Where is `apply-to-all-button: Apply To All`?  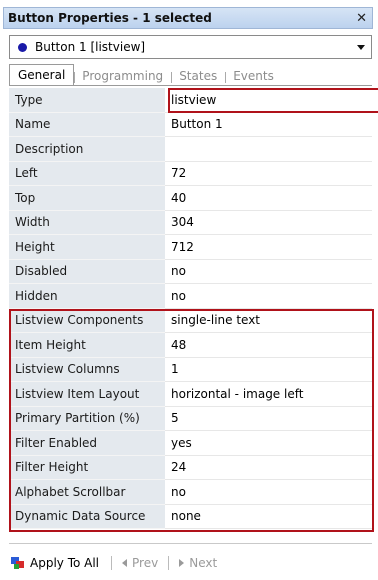
apply-to-all-button: Apply To All is located at coordinates (55, 563).